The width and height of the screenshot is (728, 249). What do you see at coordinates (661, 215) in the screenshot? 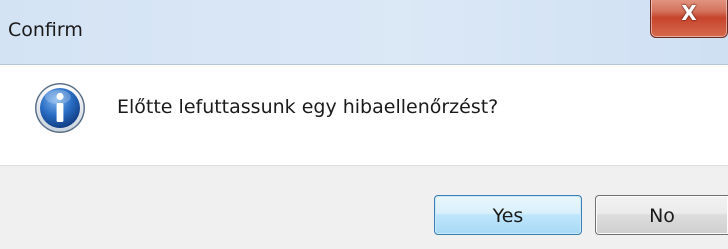
I see `no-button: No` at bounding box center [661, 215].